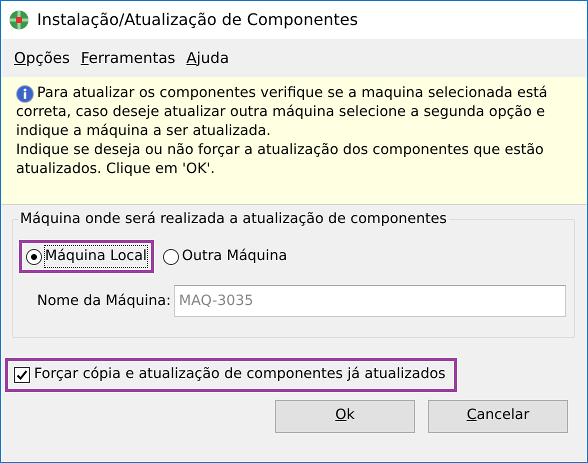 This screenshot has width=588, height=463. What do you see at coordinates (19, 20) in the screenshot?
I see `app-icon` at bounding box center [19, 20].